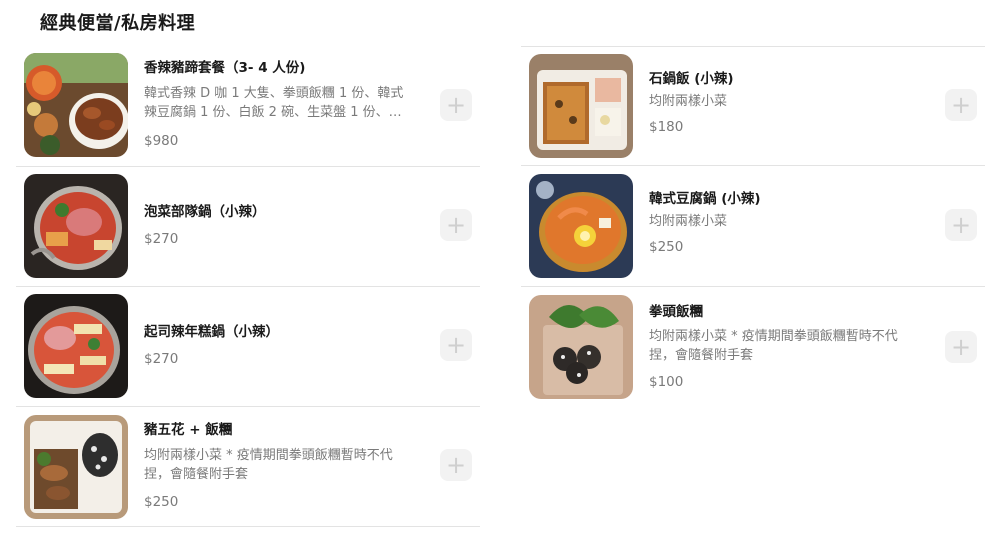 This screenshot has height=535, width=1000. What do you see at coordinates (782, 223) in the screenshot?
I see `item-info: 韓式豆腐鍋 (小辣) 均附兩樣小菜 $250` at bounding box center [782, 223].